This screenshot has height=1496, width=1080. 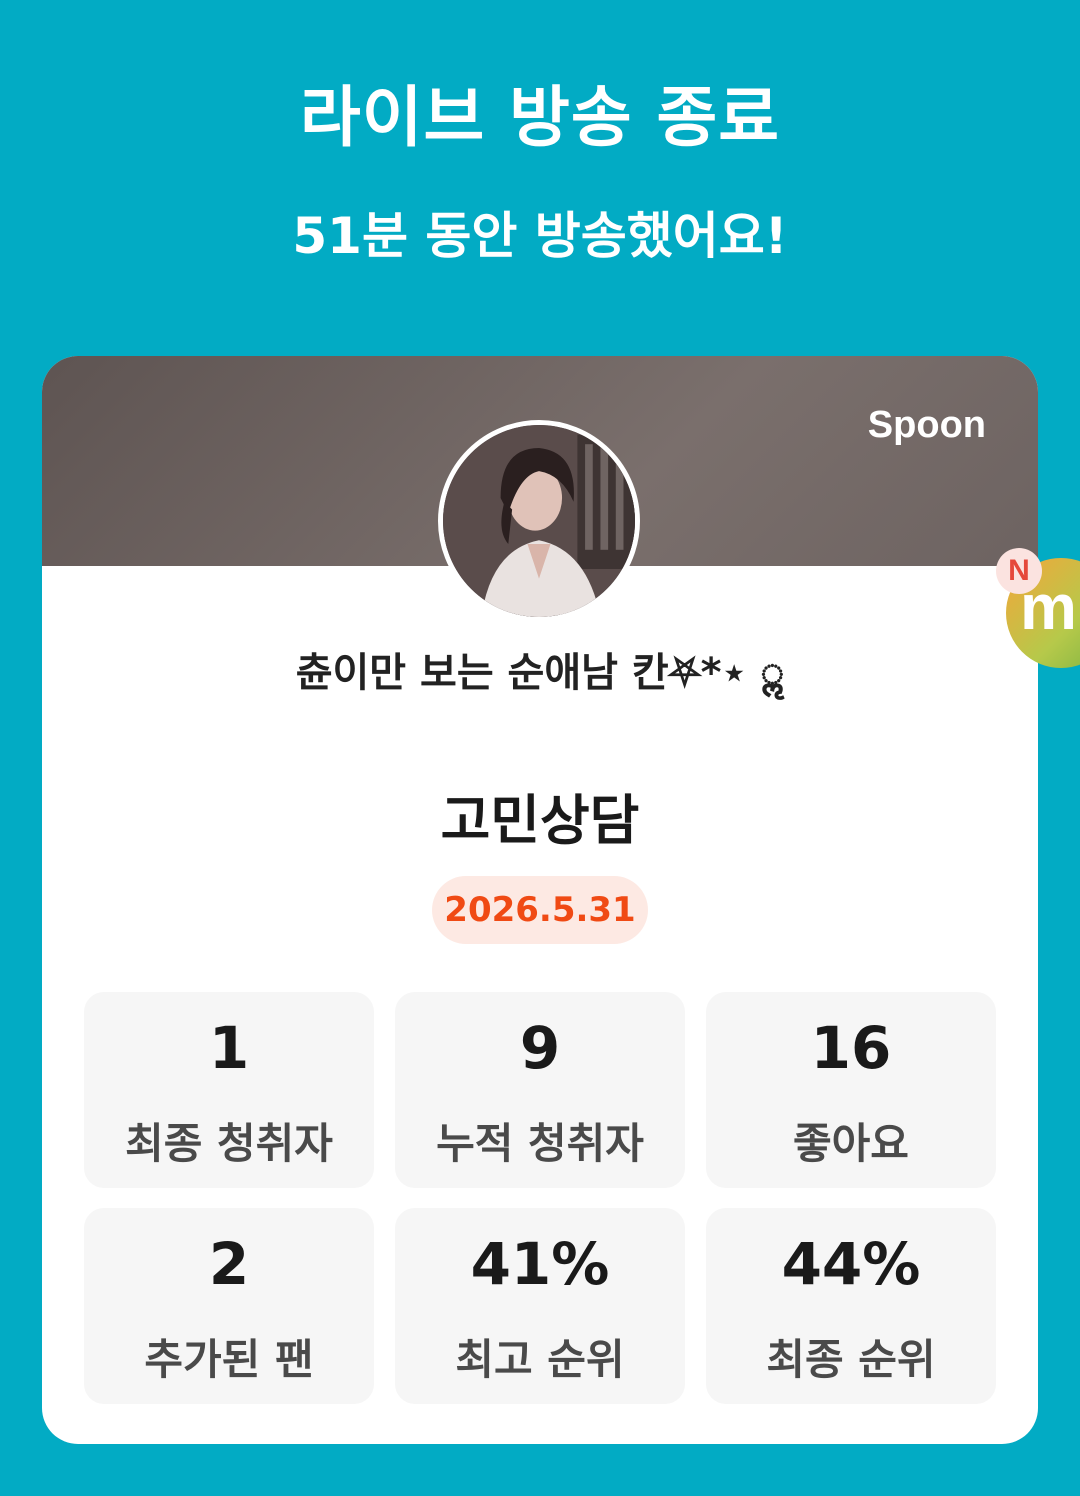 I want to click on dj-name: 츈이만 보는 순애남 칸⛧*⋆ ॢ, so click(x=540, y=673).